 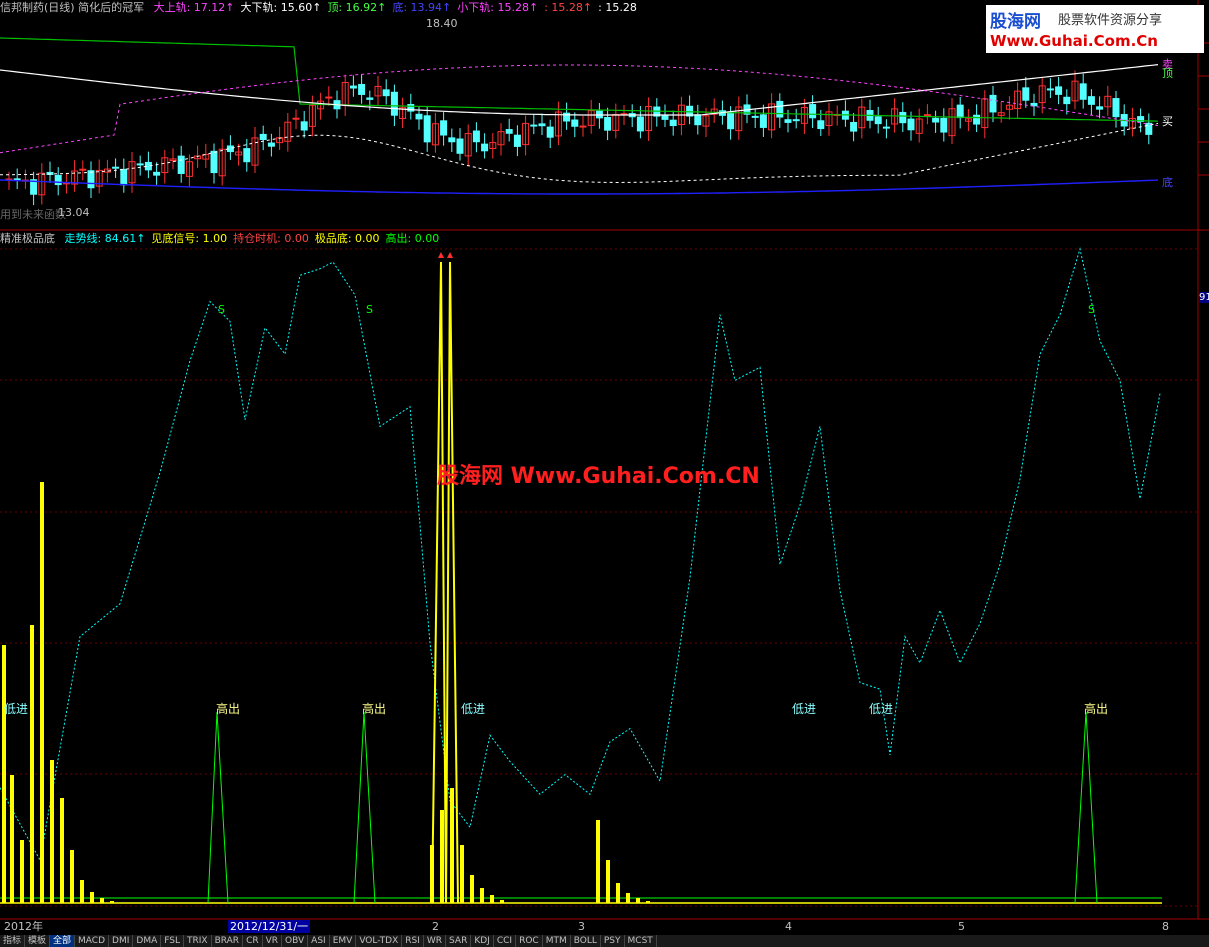 I want to click on tab-指标: 指标, so click(x=13, y=941).